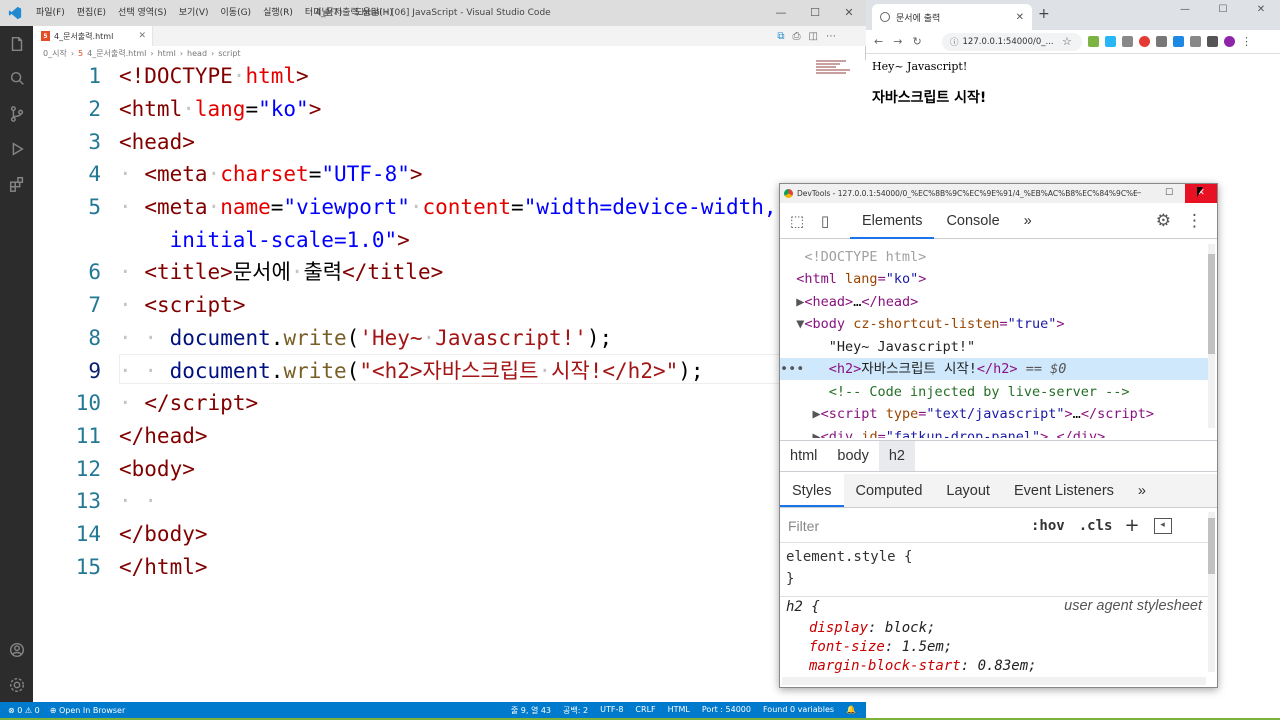 This screenshot has width=1280, height=720. I want to click on bookmark-star-icon: ☆, so click(1067, 41).